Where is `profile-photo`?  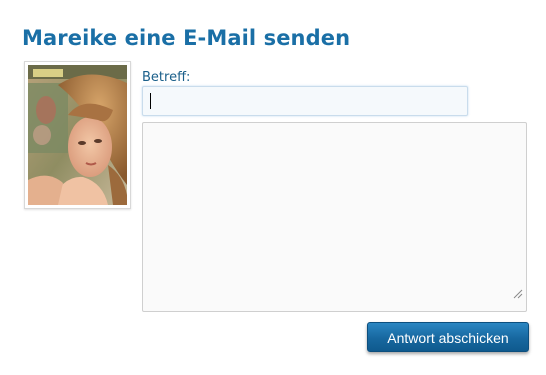
profile-photo is located at coordinates (77, 135).